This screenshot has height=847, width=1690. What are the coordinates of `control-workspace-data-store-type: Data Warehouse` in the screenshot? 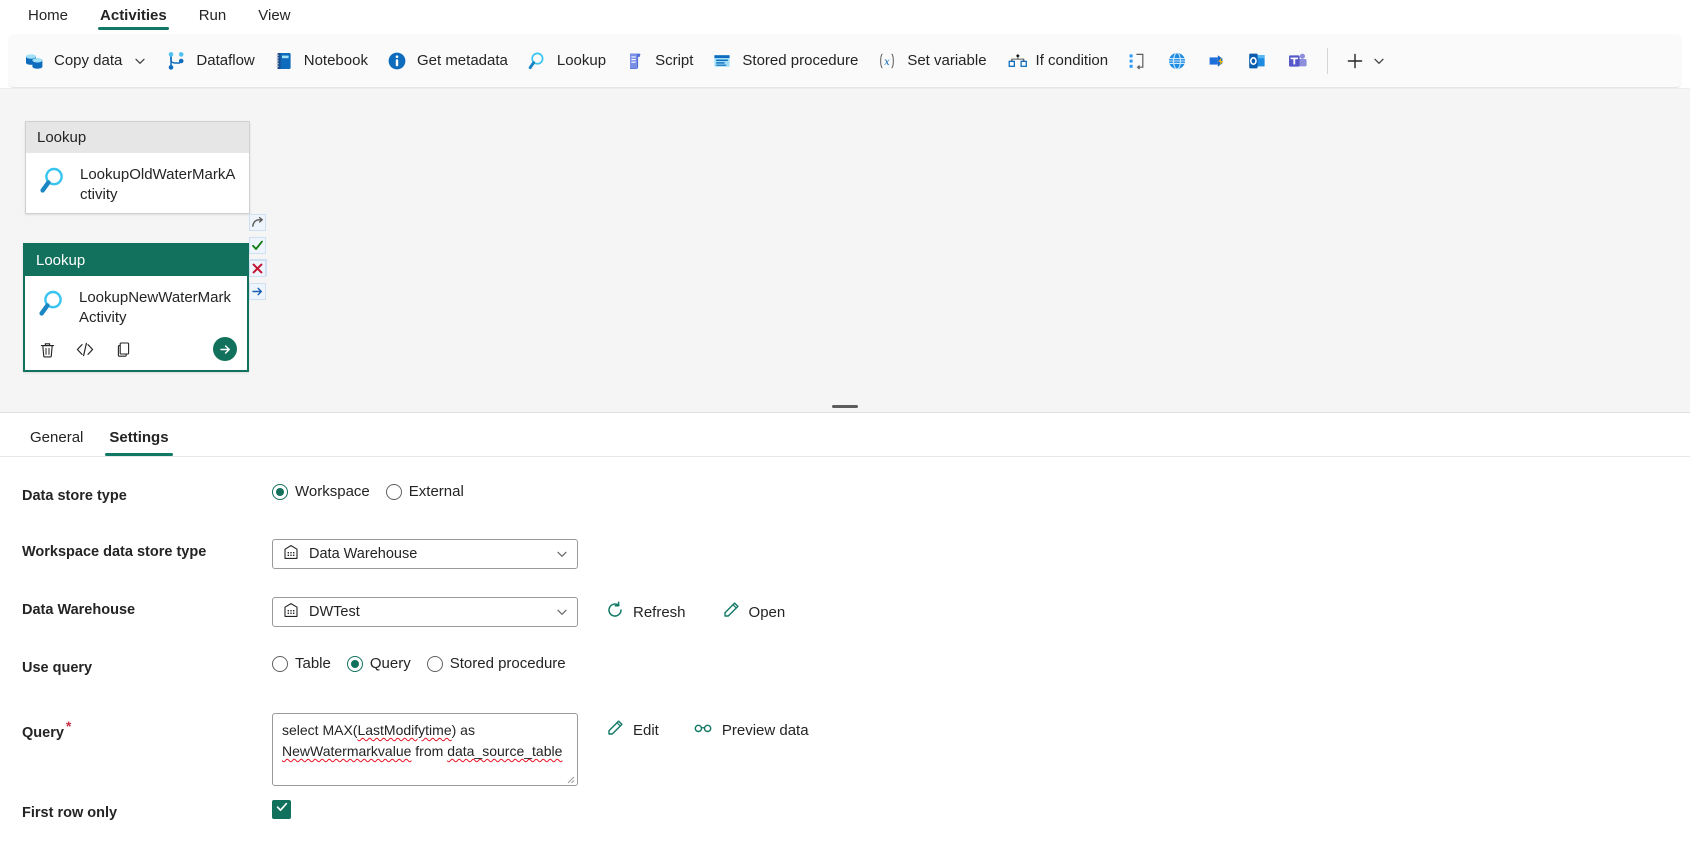 It's located at (981, 554).